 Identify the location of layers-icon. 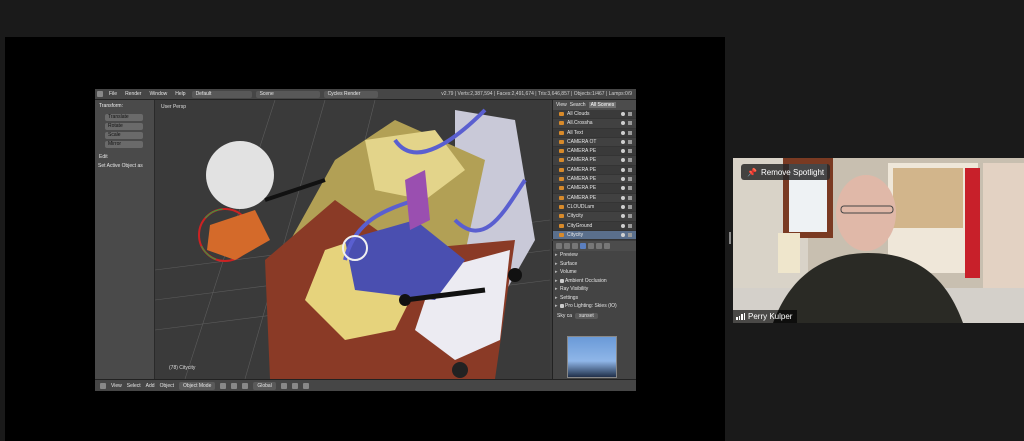
(283, 385).